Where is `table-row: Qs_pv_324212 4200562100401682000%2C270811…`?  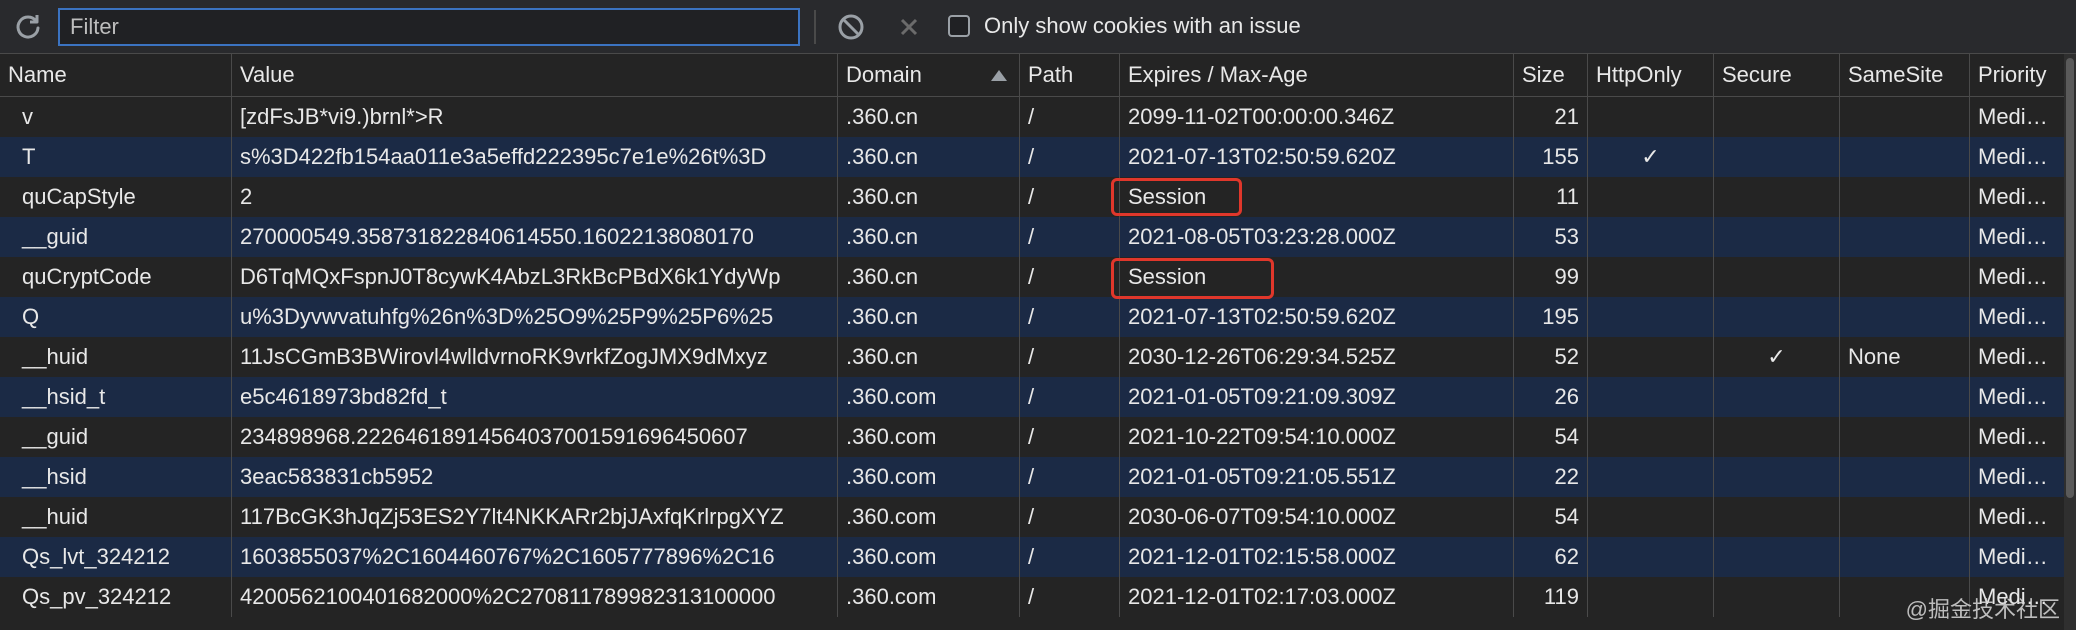
table-row: Qs_pv_324212 4200562100401682000%2C270811… is located at coordinates (1032, 597).